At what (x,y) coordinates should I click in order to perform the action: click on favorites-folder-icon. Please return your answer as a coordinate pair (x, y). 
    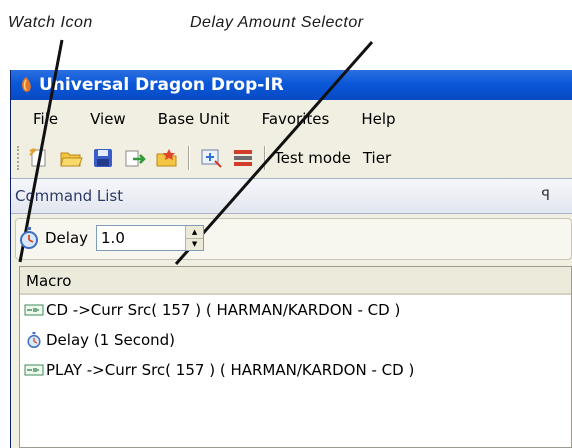
    Looking at the image, I should click on (167, 158).